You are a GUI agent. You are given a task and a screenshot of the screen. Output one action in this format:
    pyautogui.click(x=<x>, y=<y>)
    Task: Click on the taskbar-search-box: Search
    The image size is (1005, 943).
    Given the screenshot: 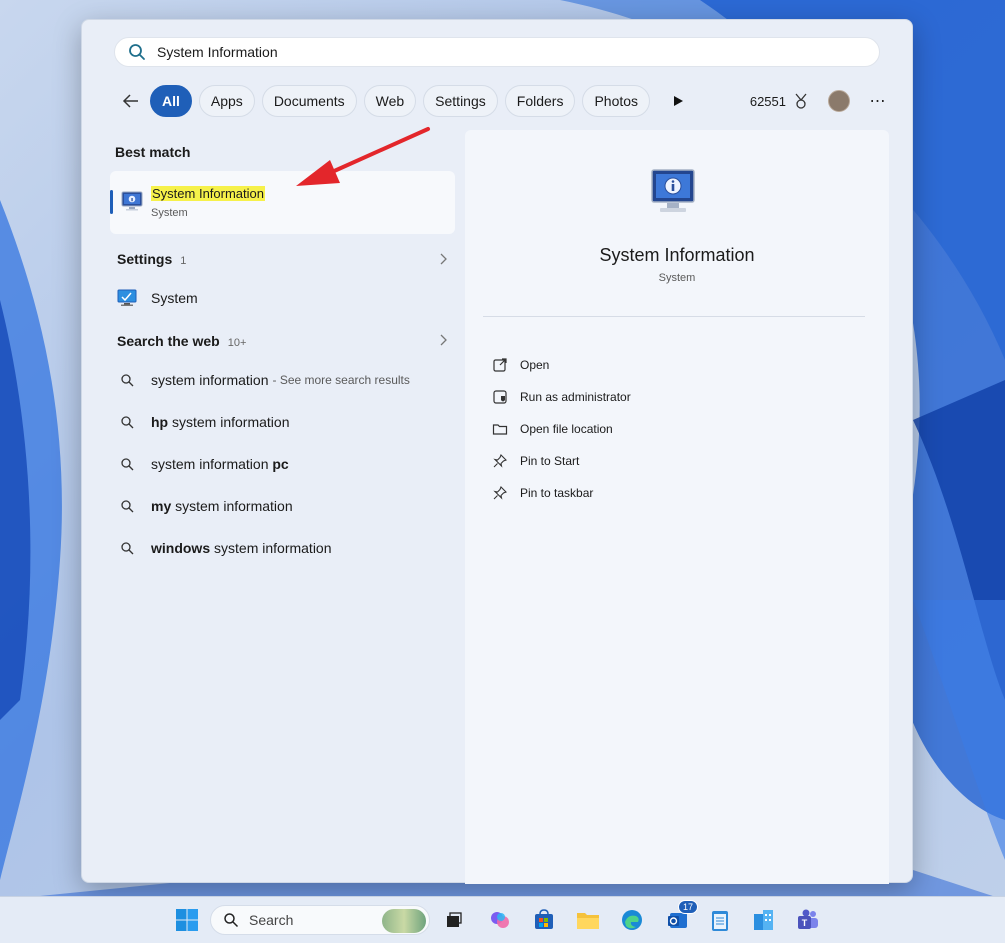 What is the action you would take?
    pyautogui.click(x=320, y=920)
    